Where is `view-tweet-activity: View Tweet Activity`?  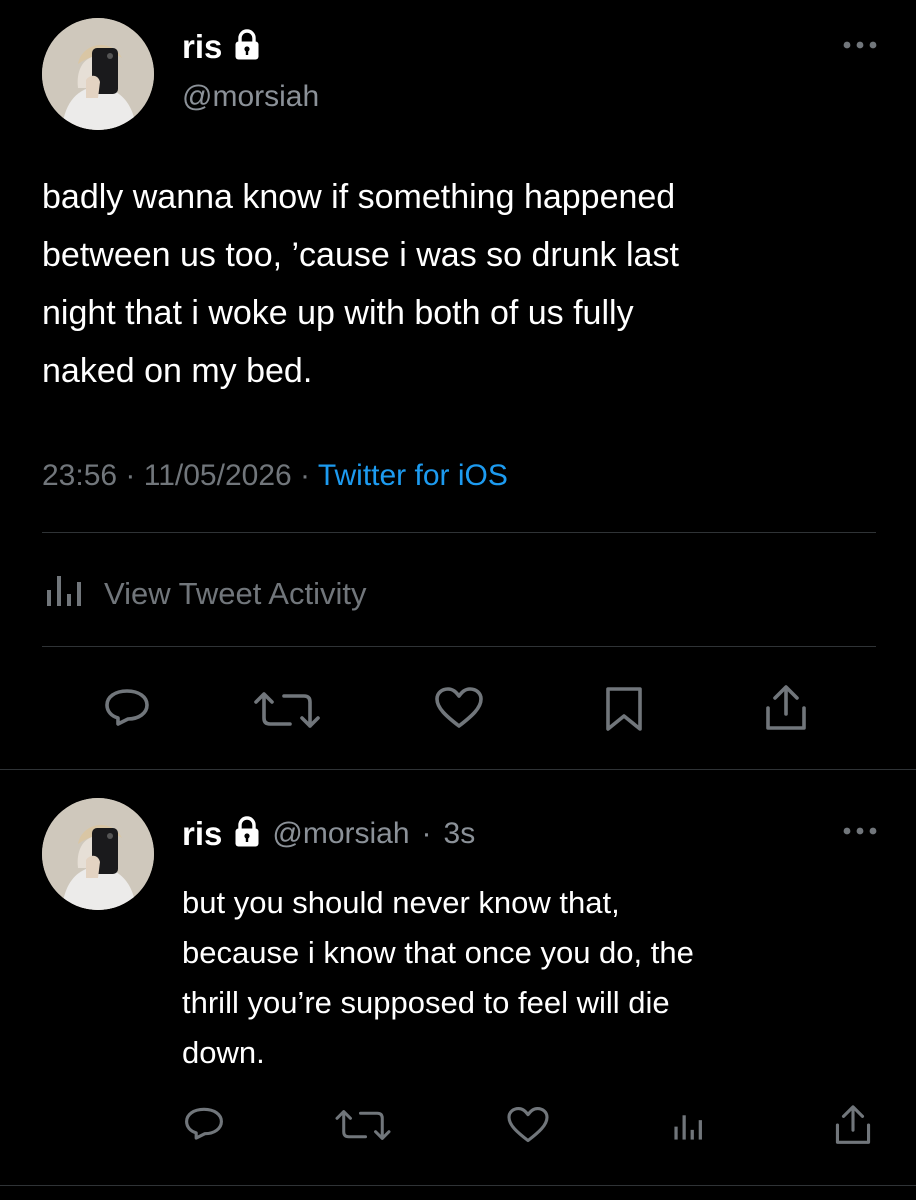 view-tweet-activity: View Tweet Activity is located at coordinates (205, 594).